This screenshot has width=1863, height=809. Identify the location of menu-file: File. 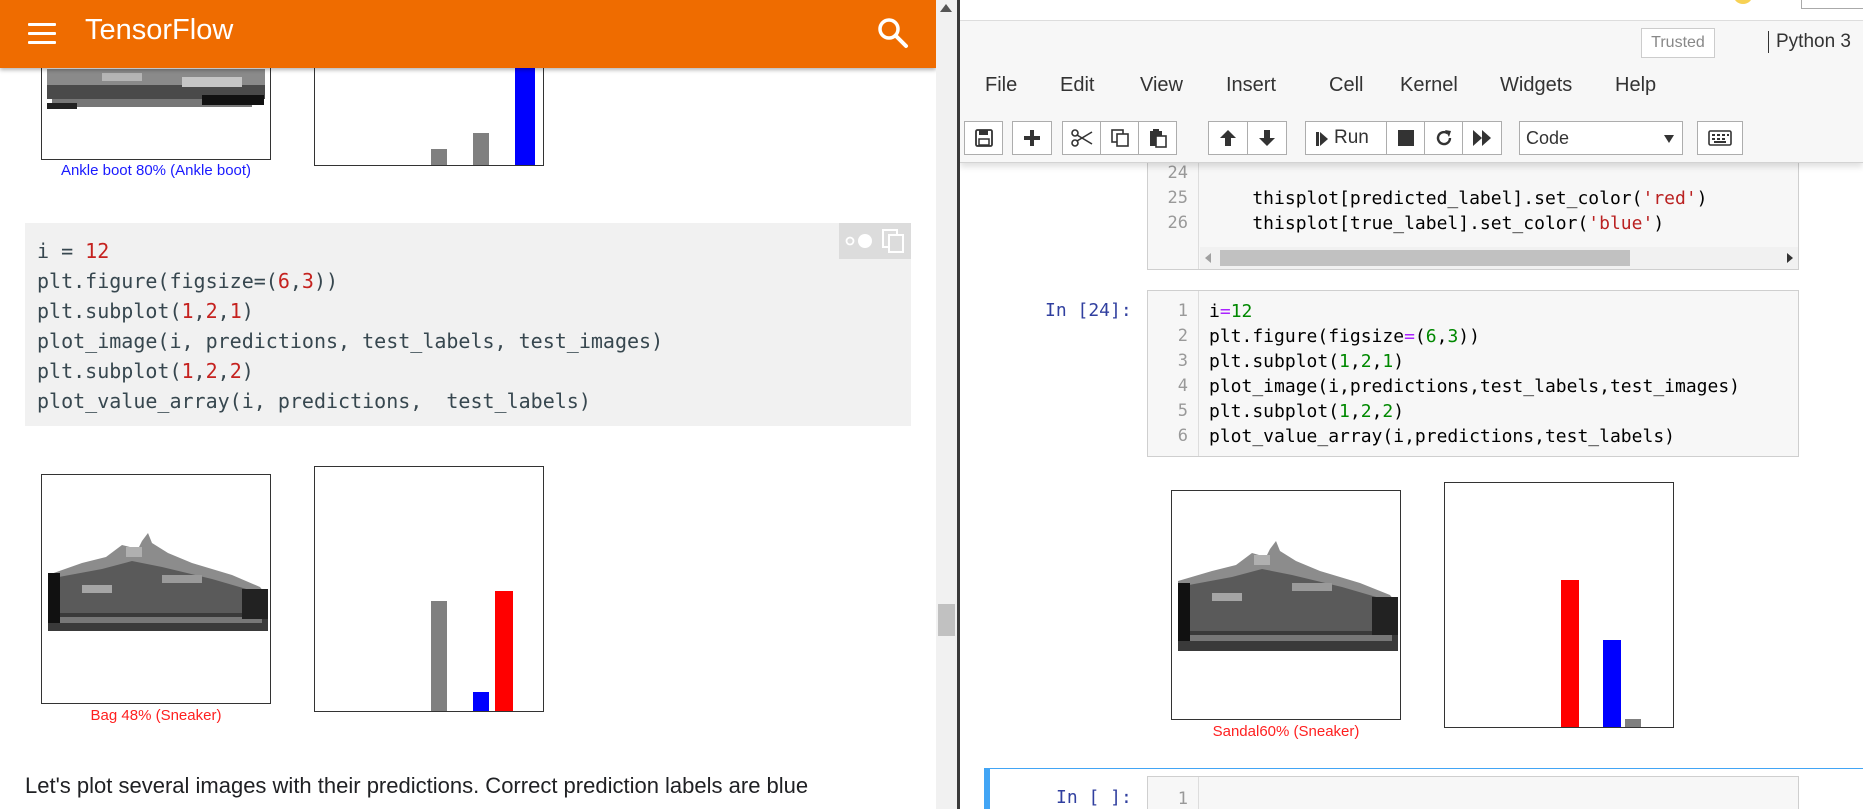
(1001, 85).